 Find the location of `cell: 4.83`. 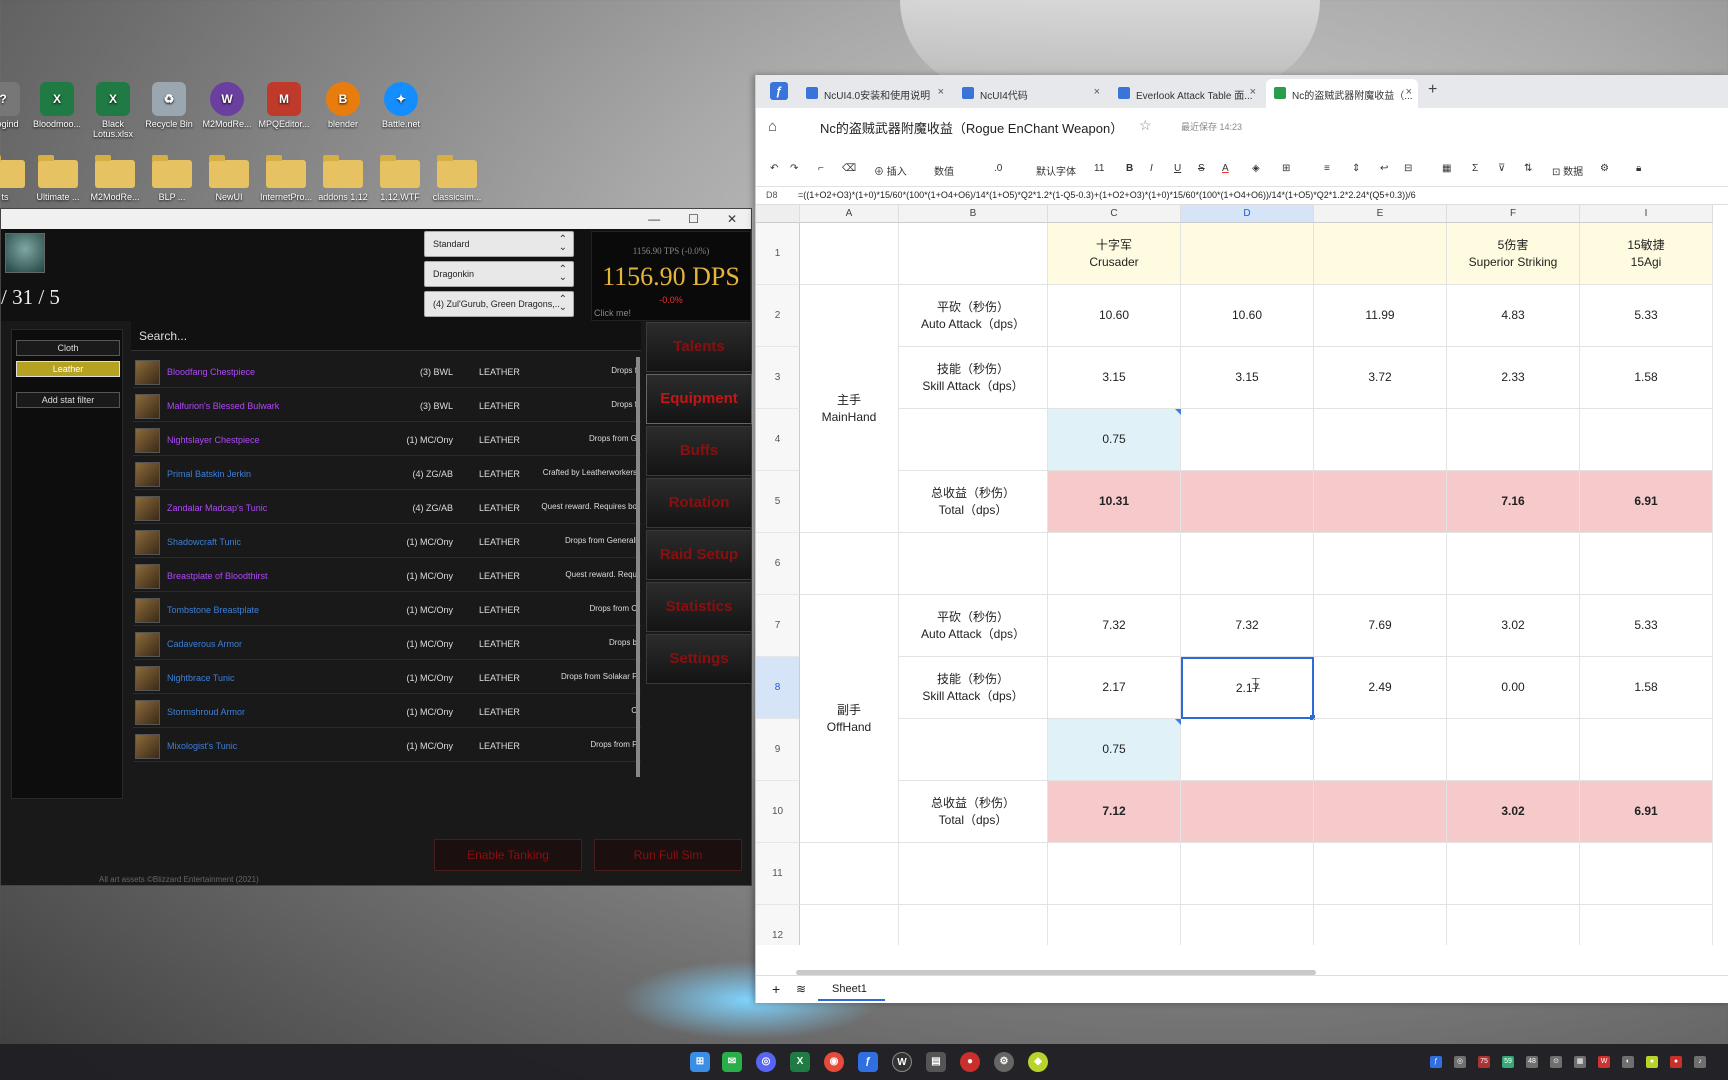

cell: 4.83 is located at coordinates (1513, 316).